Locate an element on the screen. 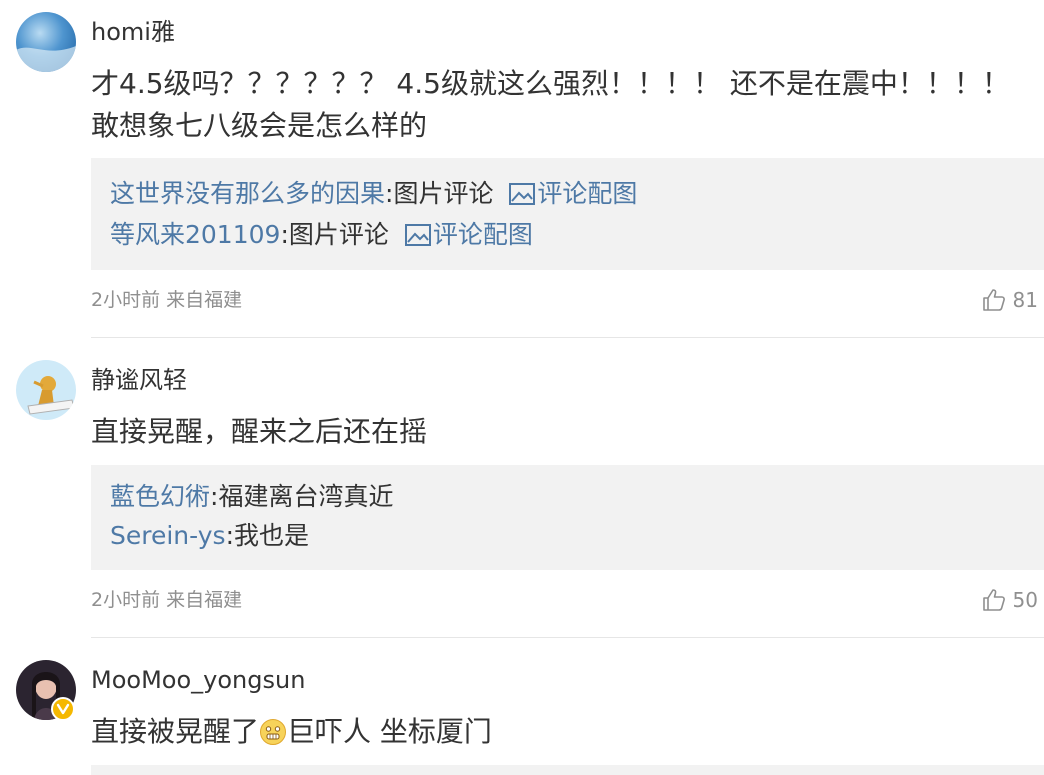 The image size is (1044, 775). reply-username: Serein-ys is located at coordinates (168, 535).